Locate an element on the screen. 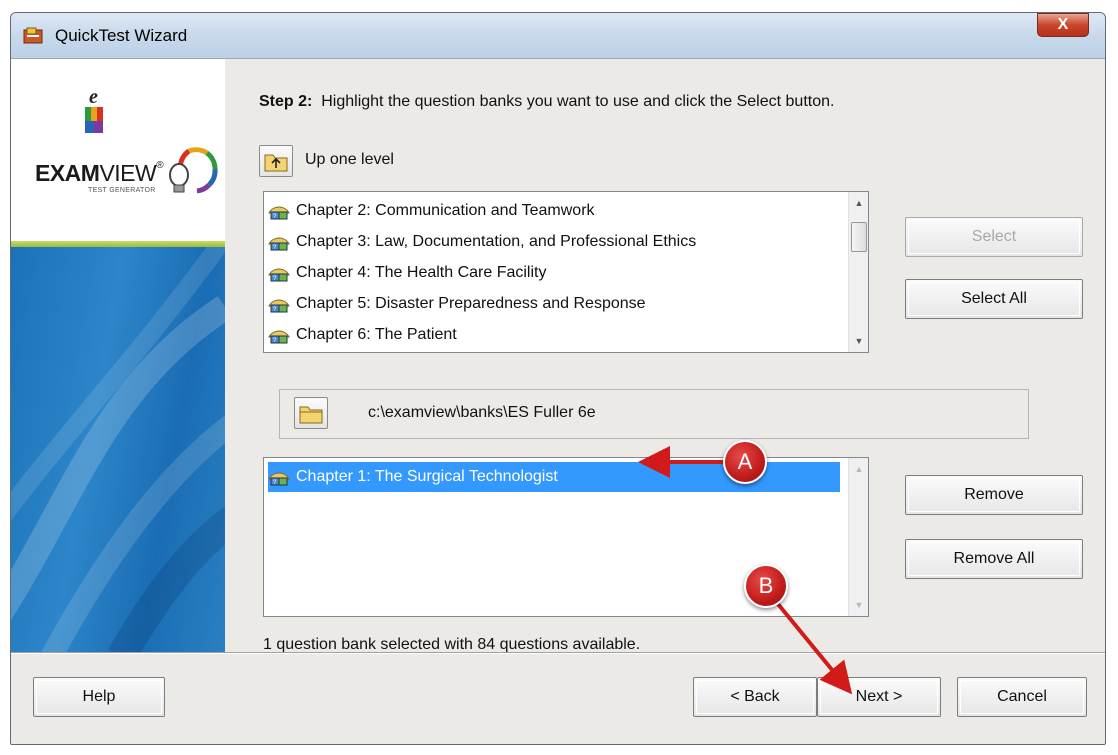  back-button-label: < Back is located at coordinates (755, 696).